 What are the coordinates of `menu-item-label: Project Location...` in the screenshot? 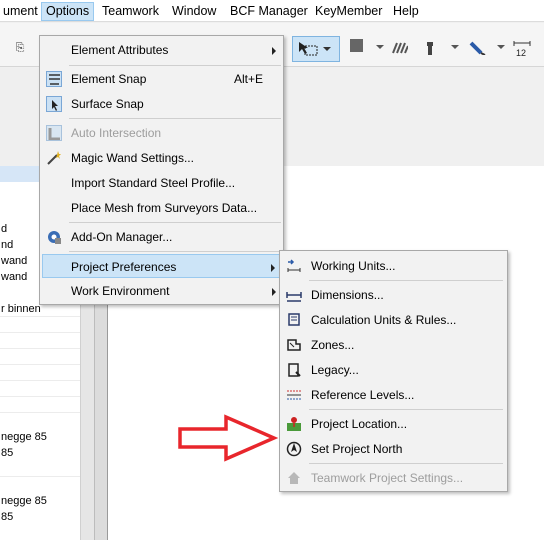 It's located at (359, 424).